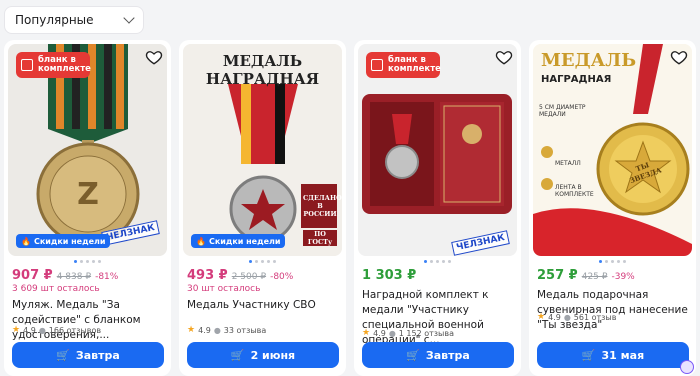 Image resolution: width=700 pixels, height=376 pixels. What do you see at coordinates (32, 275) in the screenshot?
I see `current-price: 907 ₽` at bounding box center [32, 275].